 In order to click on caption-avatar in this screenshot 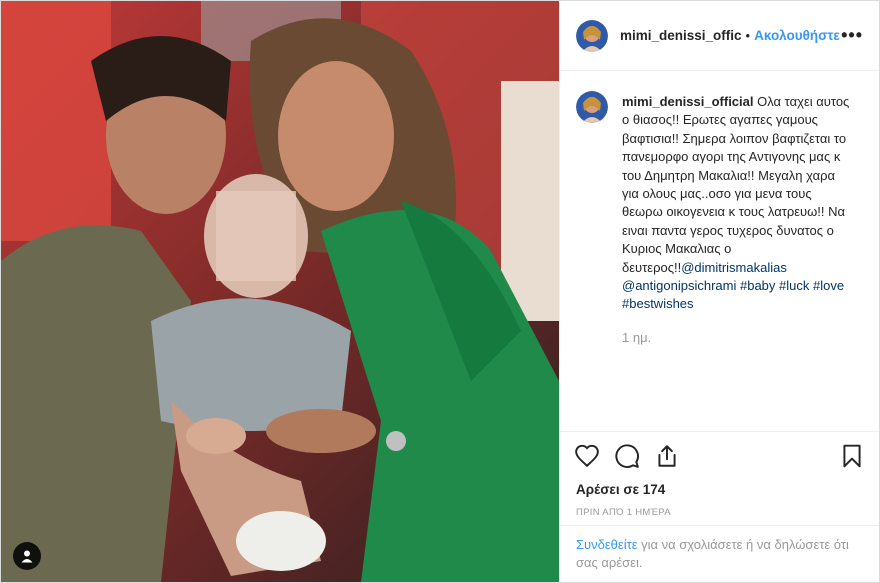, I will do `click(592, 107)`.